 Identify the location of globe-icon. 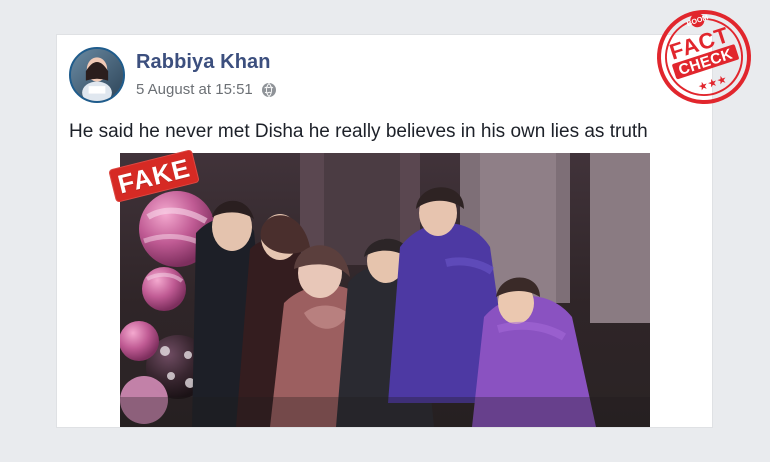
(269, 90).